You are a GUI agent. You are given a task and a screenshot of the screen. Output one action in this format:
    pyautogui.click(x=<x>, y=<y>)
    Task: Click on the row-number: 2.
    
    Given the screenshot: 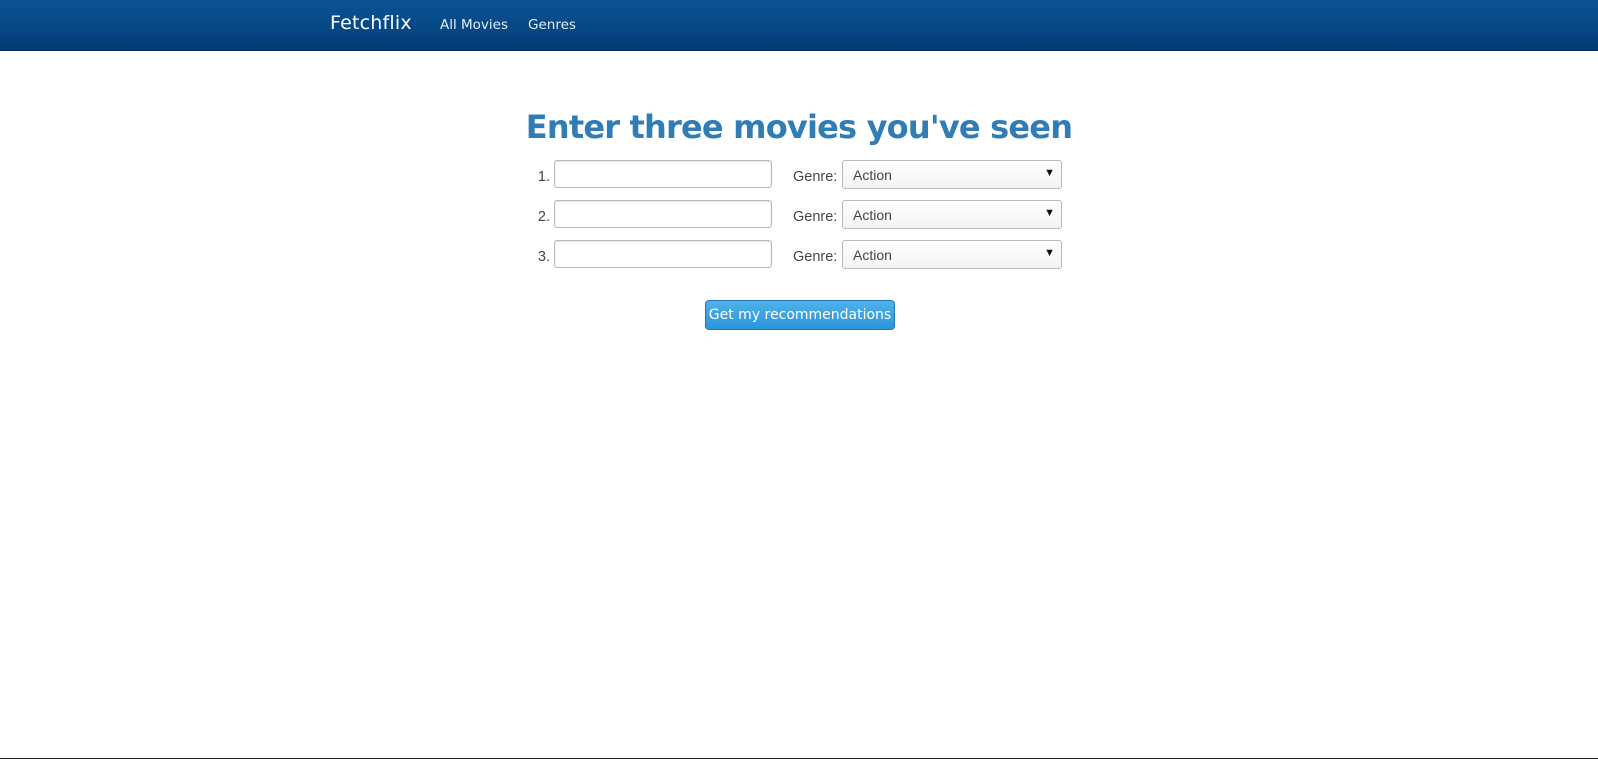 What is the action you would take?
    pyautogui.click(x=543, y=217)
    